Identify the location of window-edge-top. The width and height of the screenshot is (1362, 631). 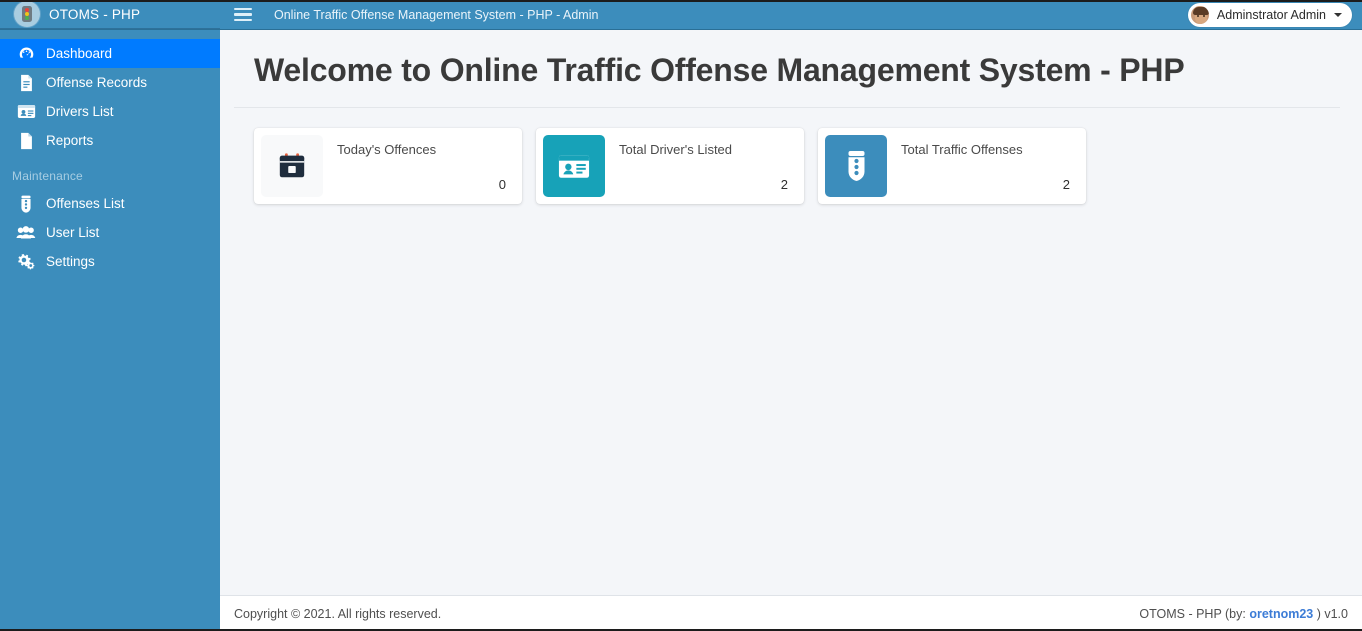
(681, 1).